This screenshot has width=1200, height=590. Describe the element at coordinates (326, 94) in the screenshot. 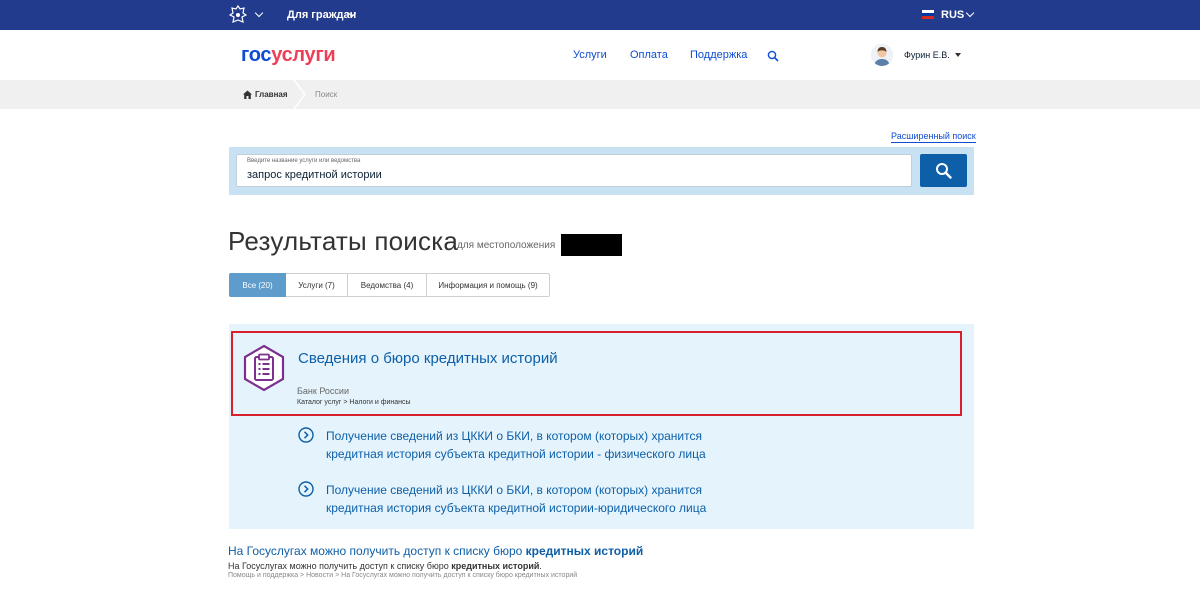

I see `breadcrumb-current: Поиск` at that location.